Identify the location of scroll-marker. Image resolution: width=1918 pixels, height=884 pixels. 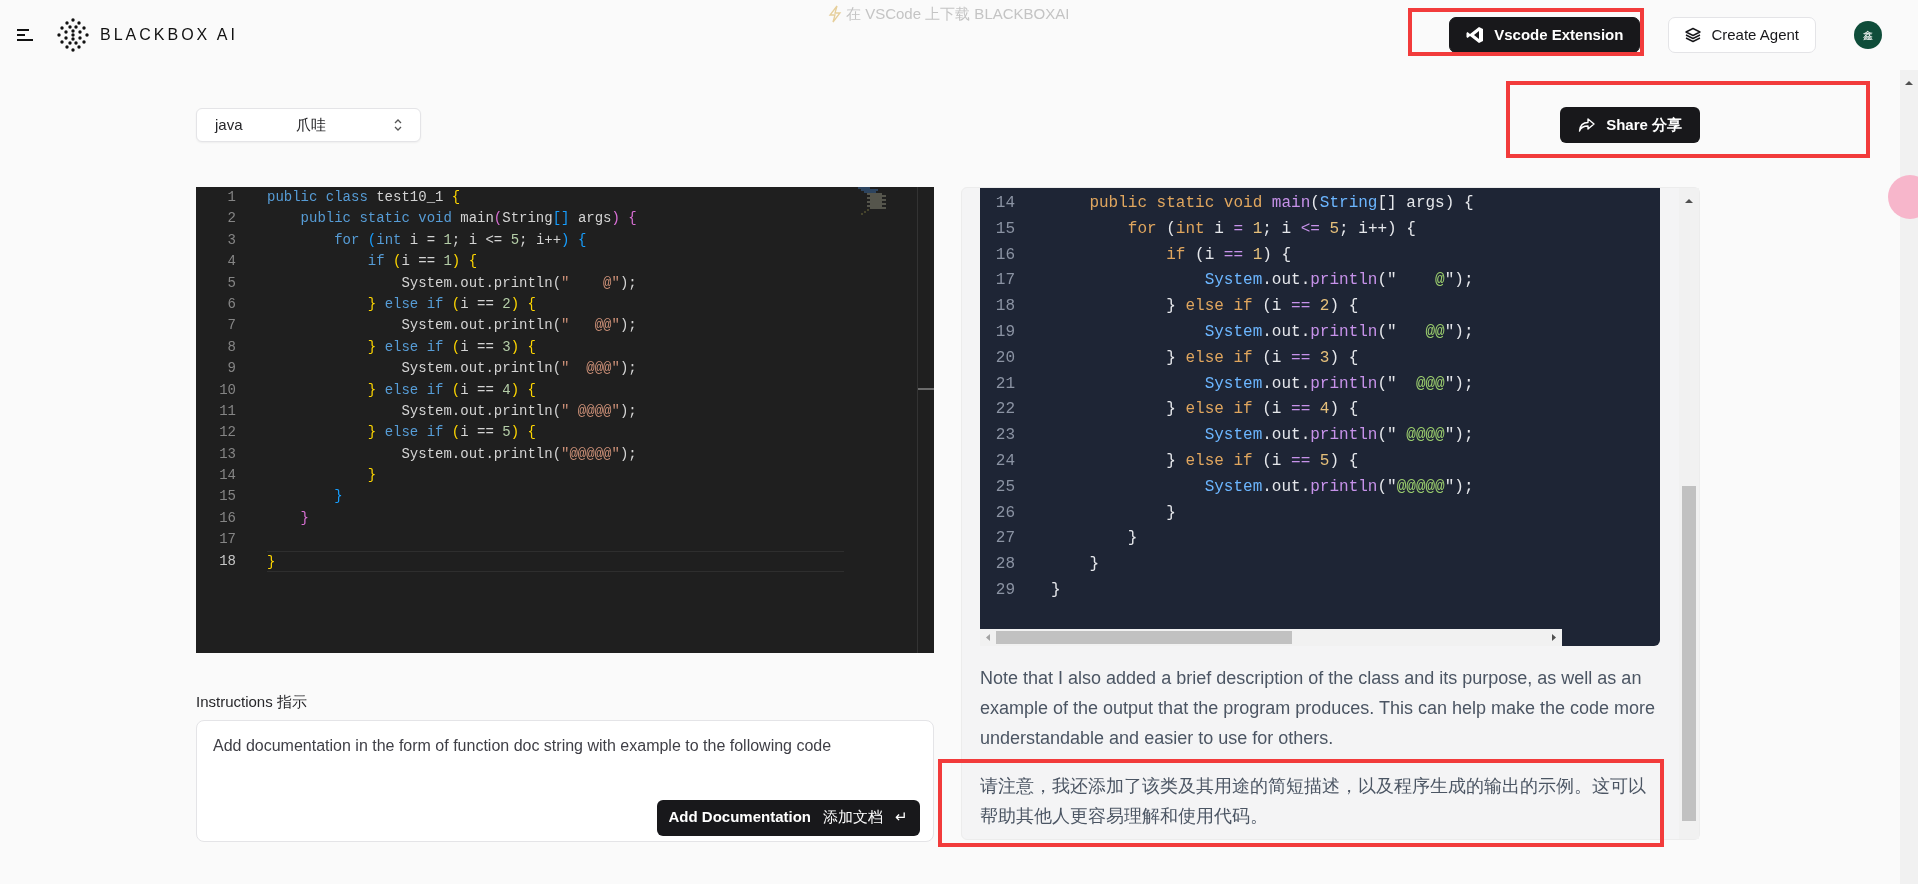
(926, 389).